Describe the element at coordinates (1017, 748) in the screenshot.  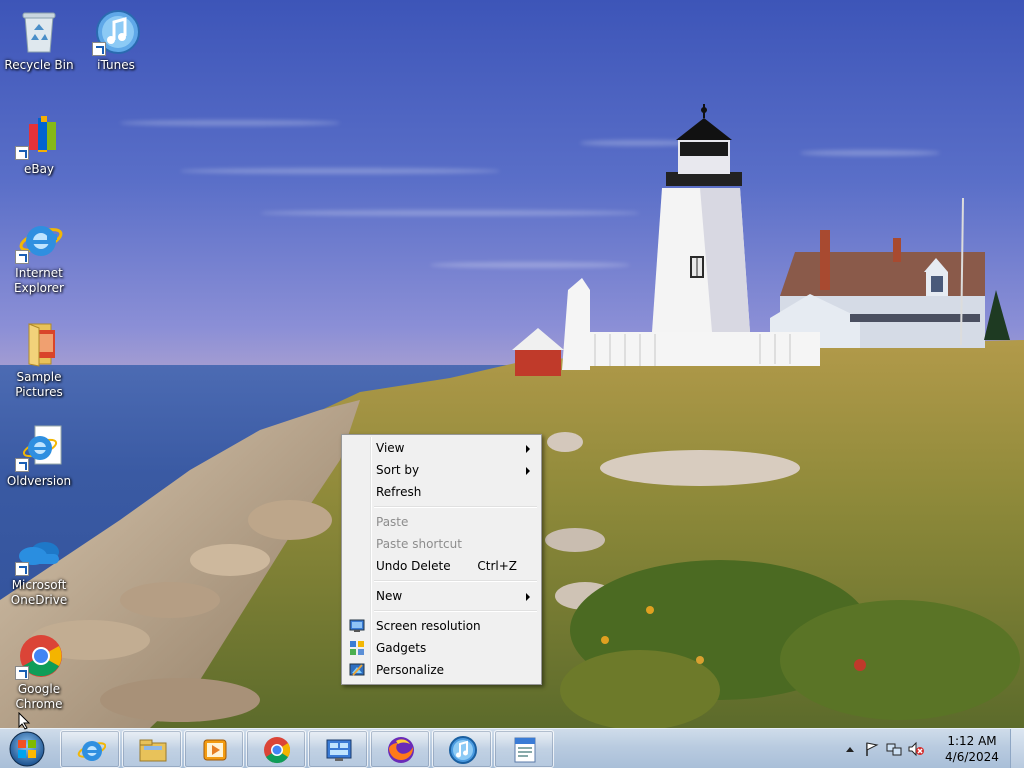
I see `show-desktop-button` at that location.